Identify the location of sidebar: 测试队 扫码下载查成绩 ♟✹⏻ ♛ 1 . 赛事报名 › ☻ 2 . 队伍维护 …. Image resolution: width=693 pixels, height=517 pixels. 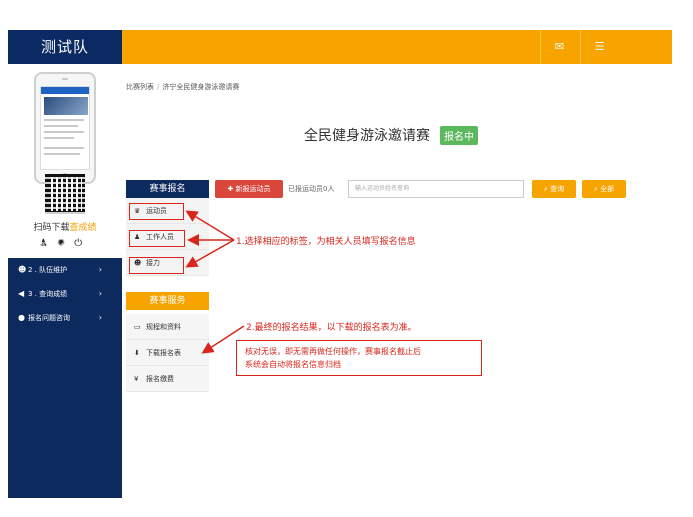
(65, 264).